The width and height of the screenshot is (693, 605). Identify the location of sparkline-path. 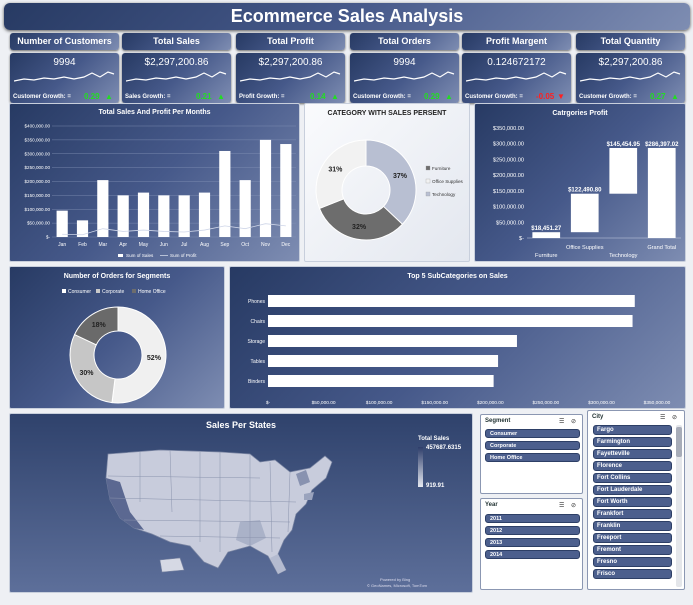
(630, 76).